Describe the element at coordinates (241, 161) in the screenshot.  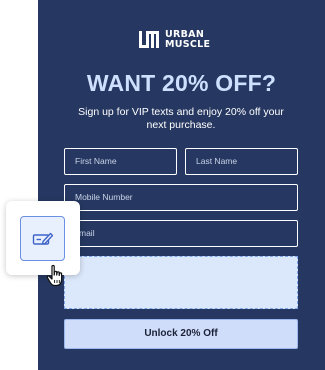
I see `last-name-field: Last Name` at that location.